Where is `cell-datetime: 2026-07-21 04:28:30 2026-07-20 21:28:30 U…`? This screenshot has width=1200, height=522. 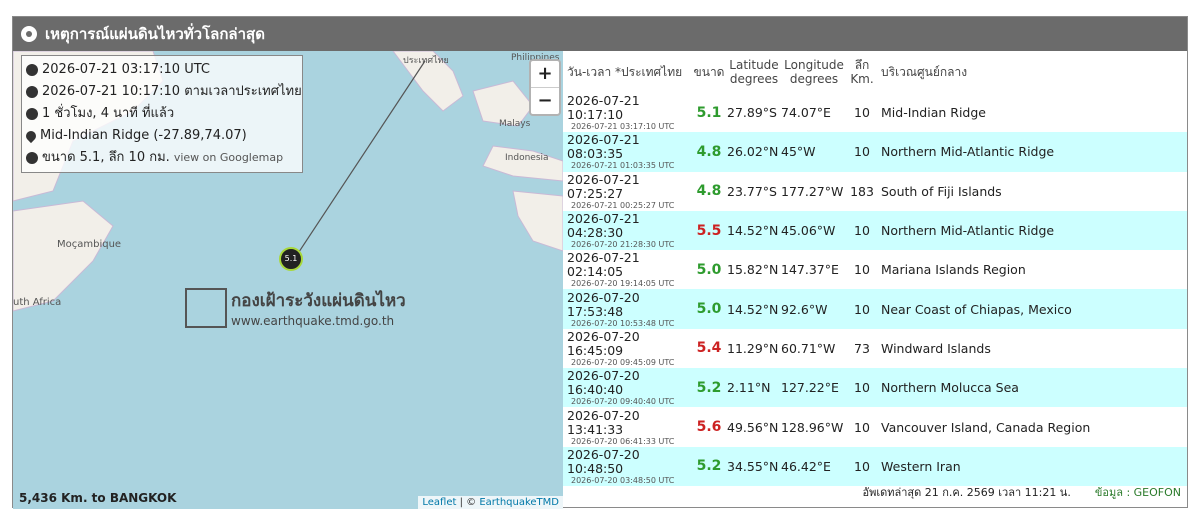
cell-datetime: 2026-07-21 04:28:30 2026-07-20 21:28:30 U… is located at coordinates (627, 230).